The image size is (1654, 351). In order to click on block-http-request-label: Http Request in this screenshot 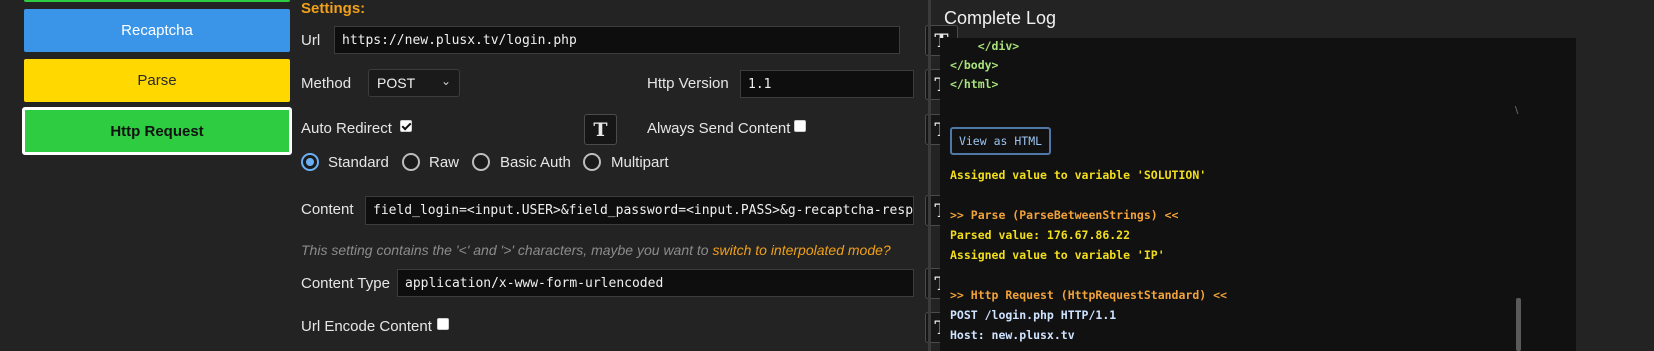, I will do `click(157, 131)`.